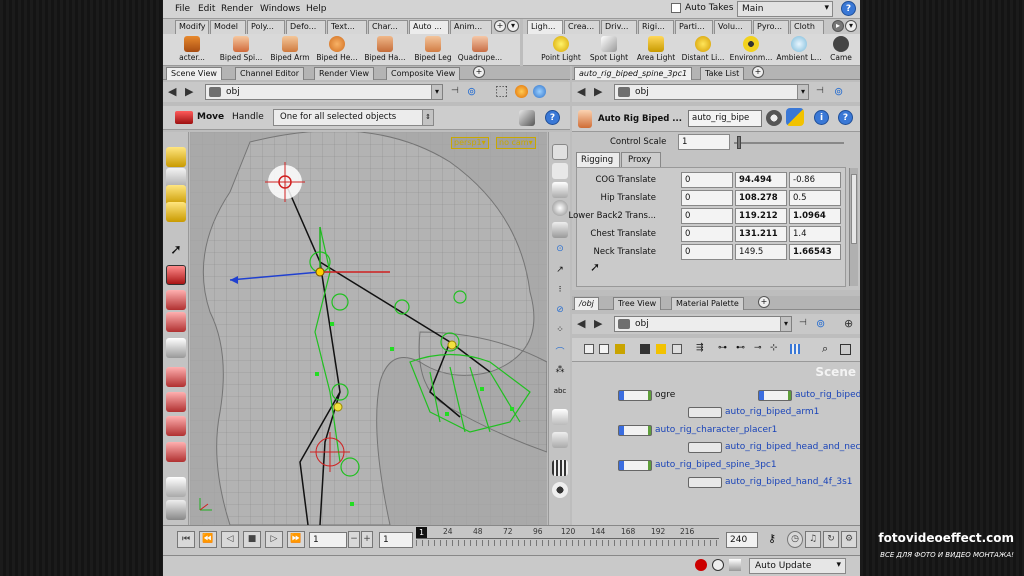 This screenshot has height=576, width=1024. I want to click on tab-render-view: Render View, so click(344, 73).